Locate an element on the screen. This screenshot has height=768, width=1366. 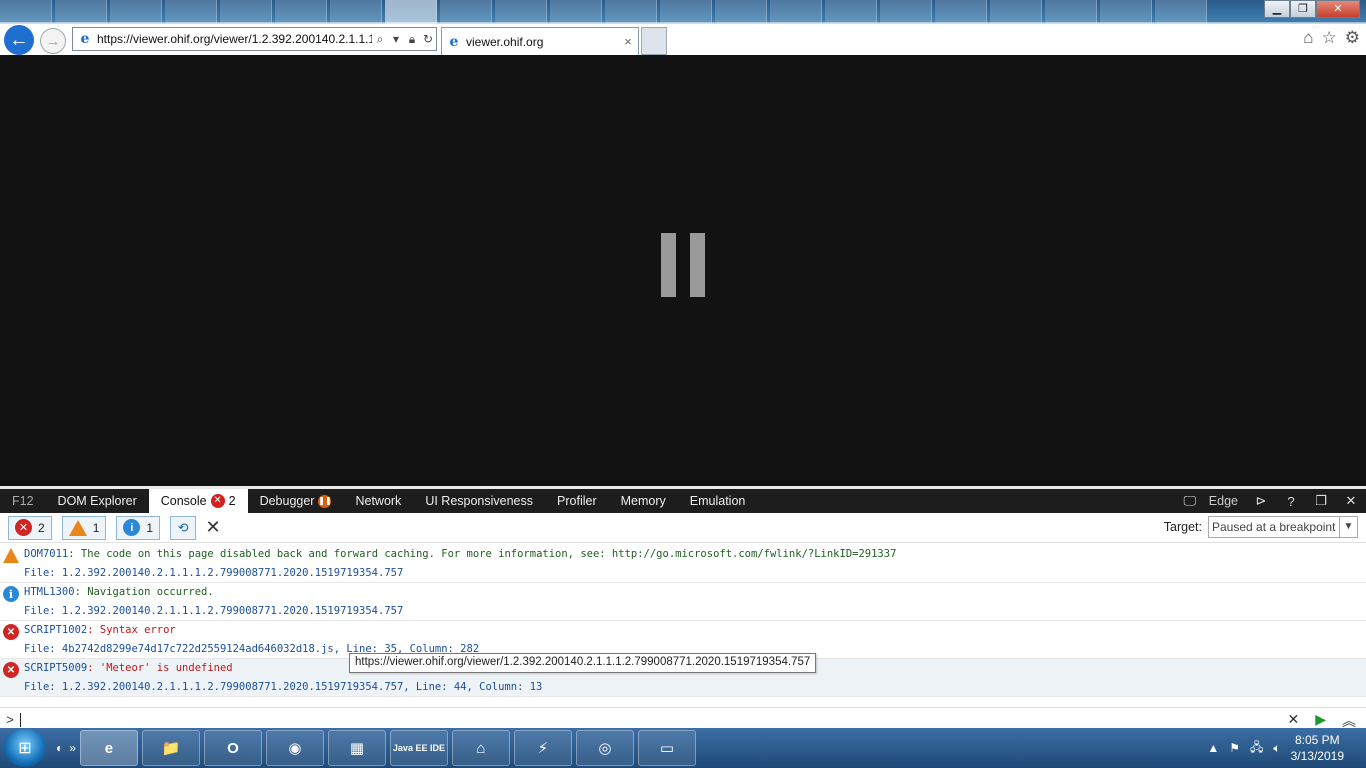
taskbar-internet-explorer: e is located at coordinates (108, 748).